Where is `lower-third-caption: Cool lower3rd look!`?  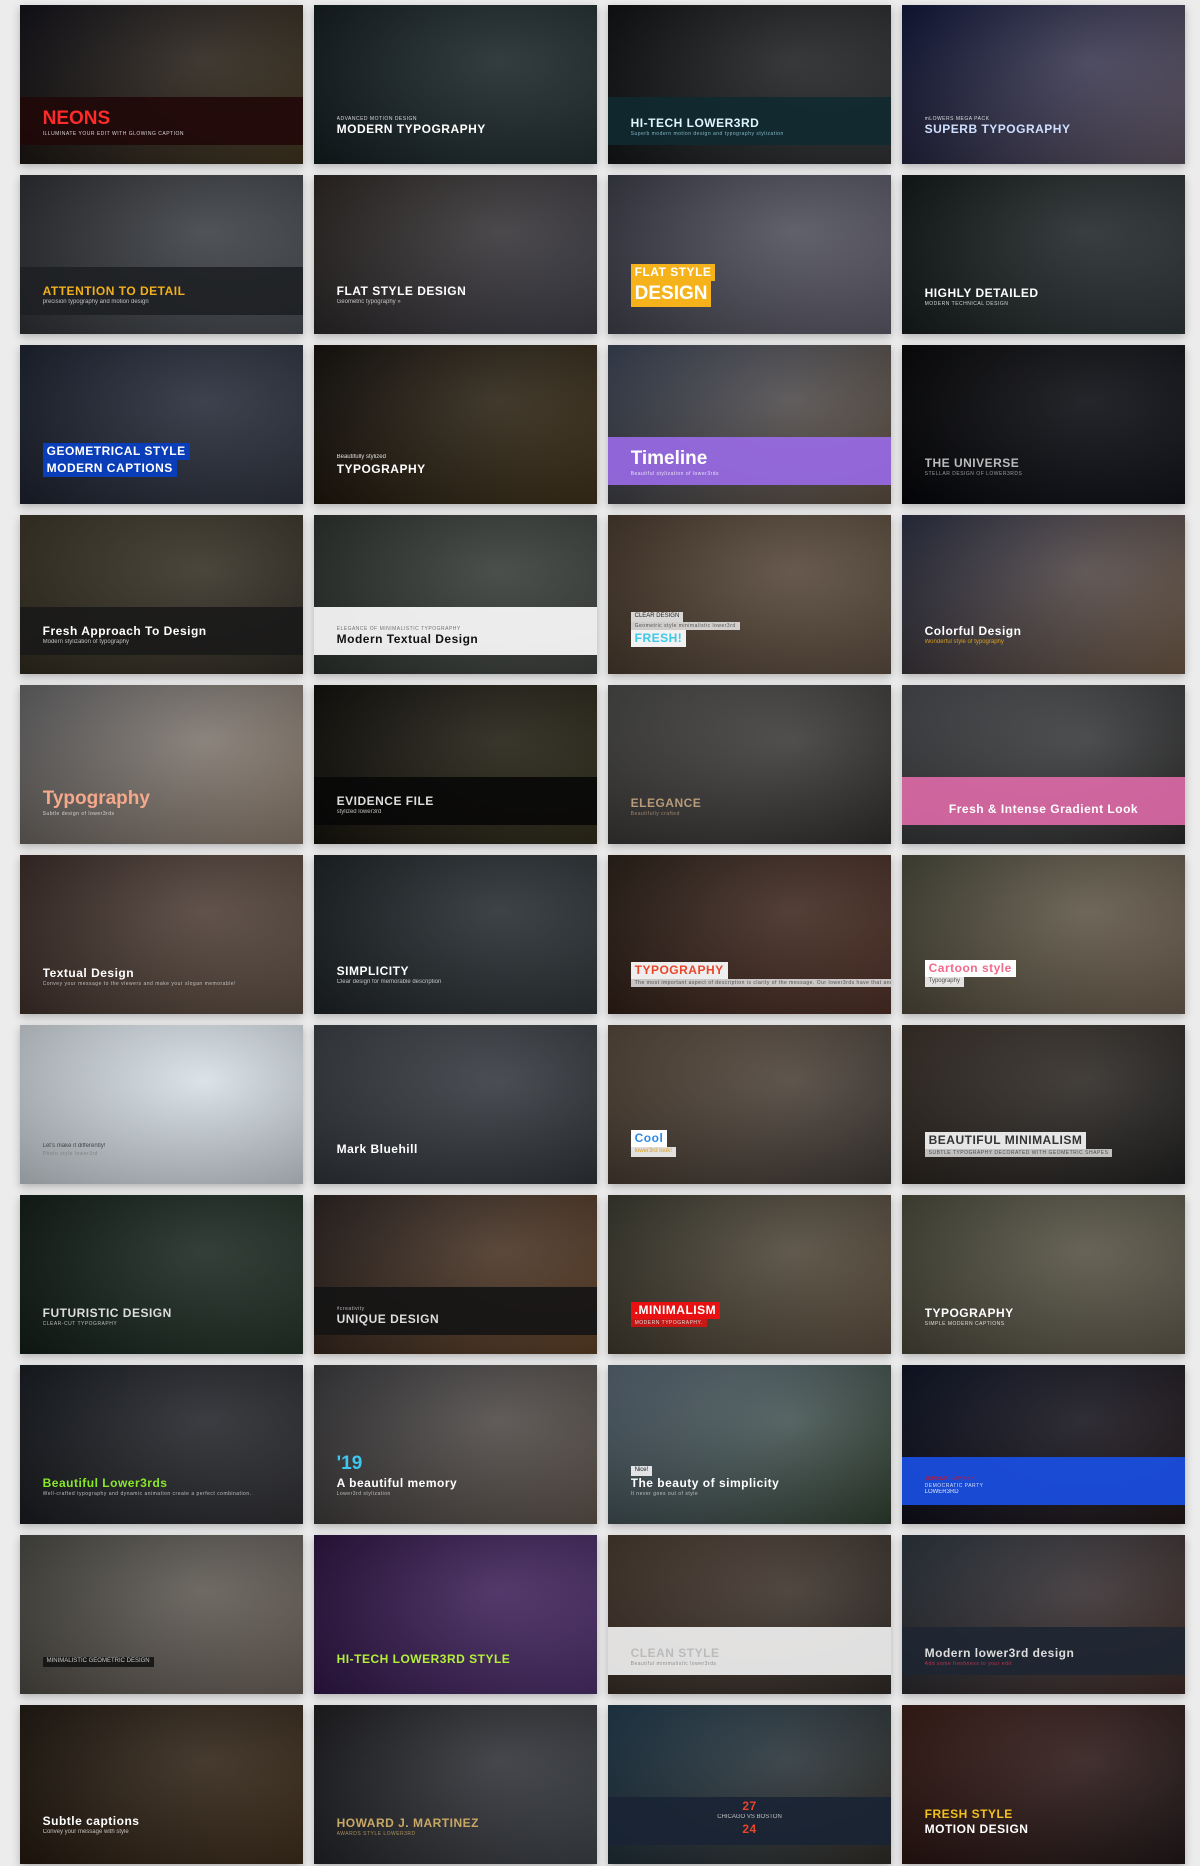 lower-third-caption: Cool lower3rd look! is located at coordinates (749, 1143).